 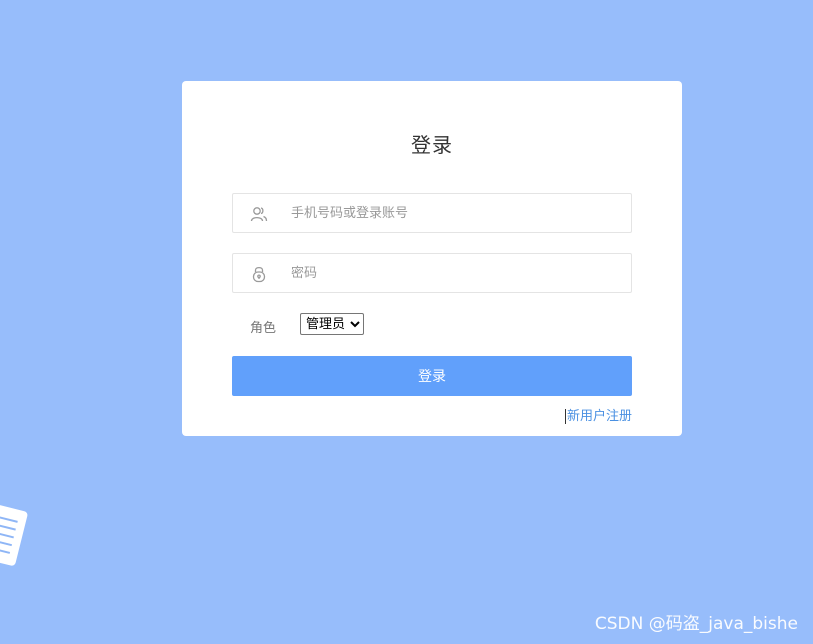 What do you see at coordinates (259, 214) in the screenshot?
I see `user-icon` at bounding box center [259, 214].